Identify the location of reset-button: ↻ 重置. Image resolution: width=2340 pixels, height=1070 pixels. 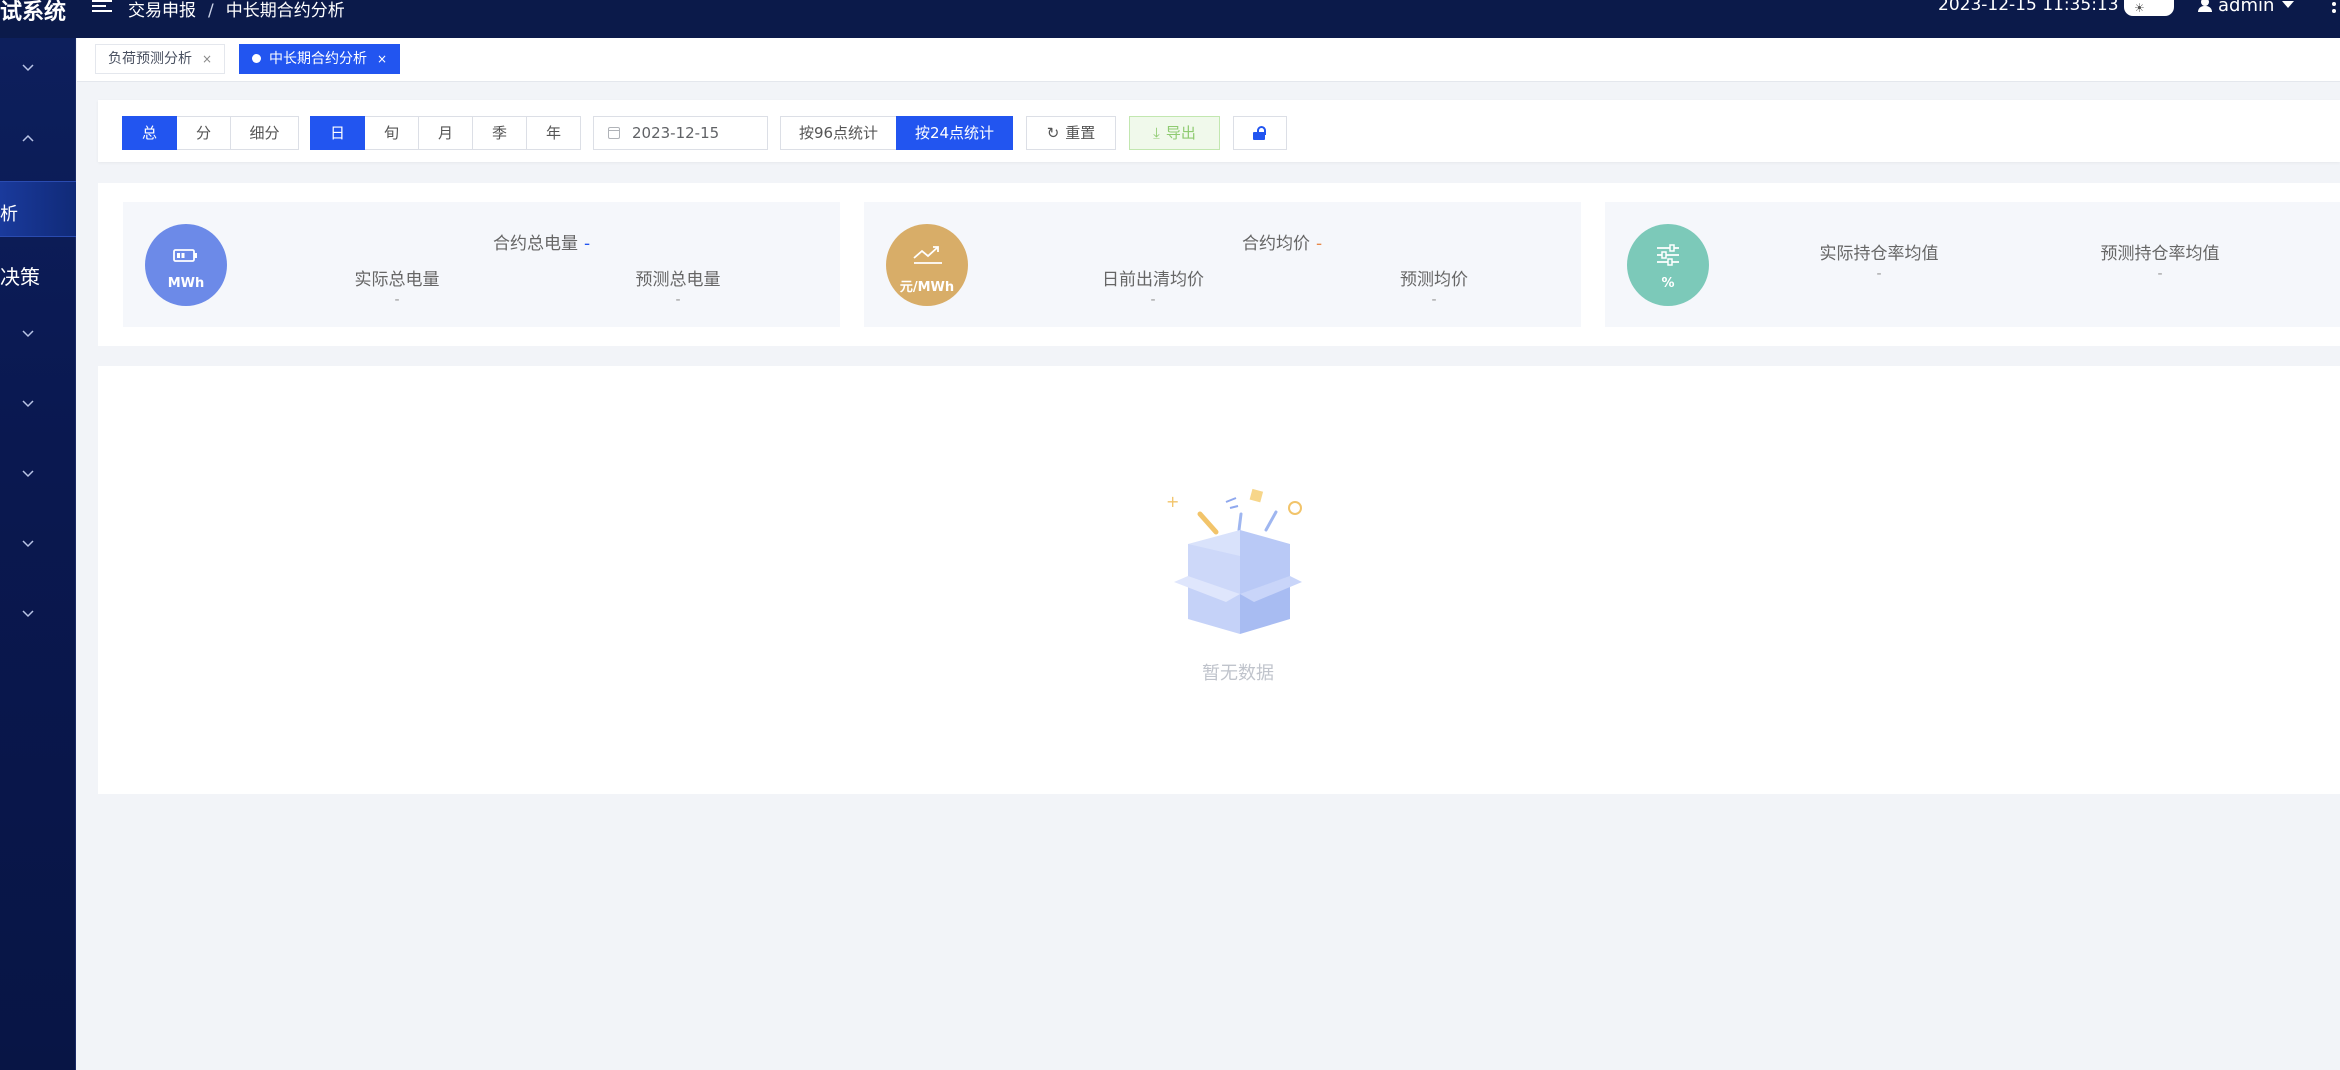
(1071, 133).